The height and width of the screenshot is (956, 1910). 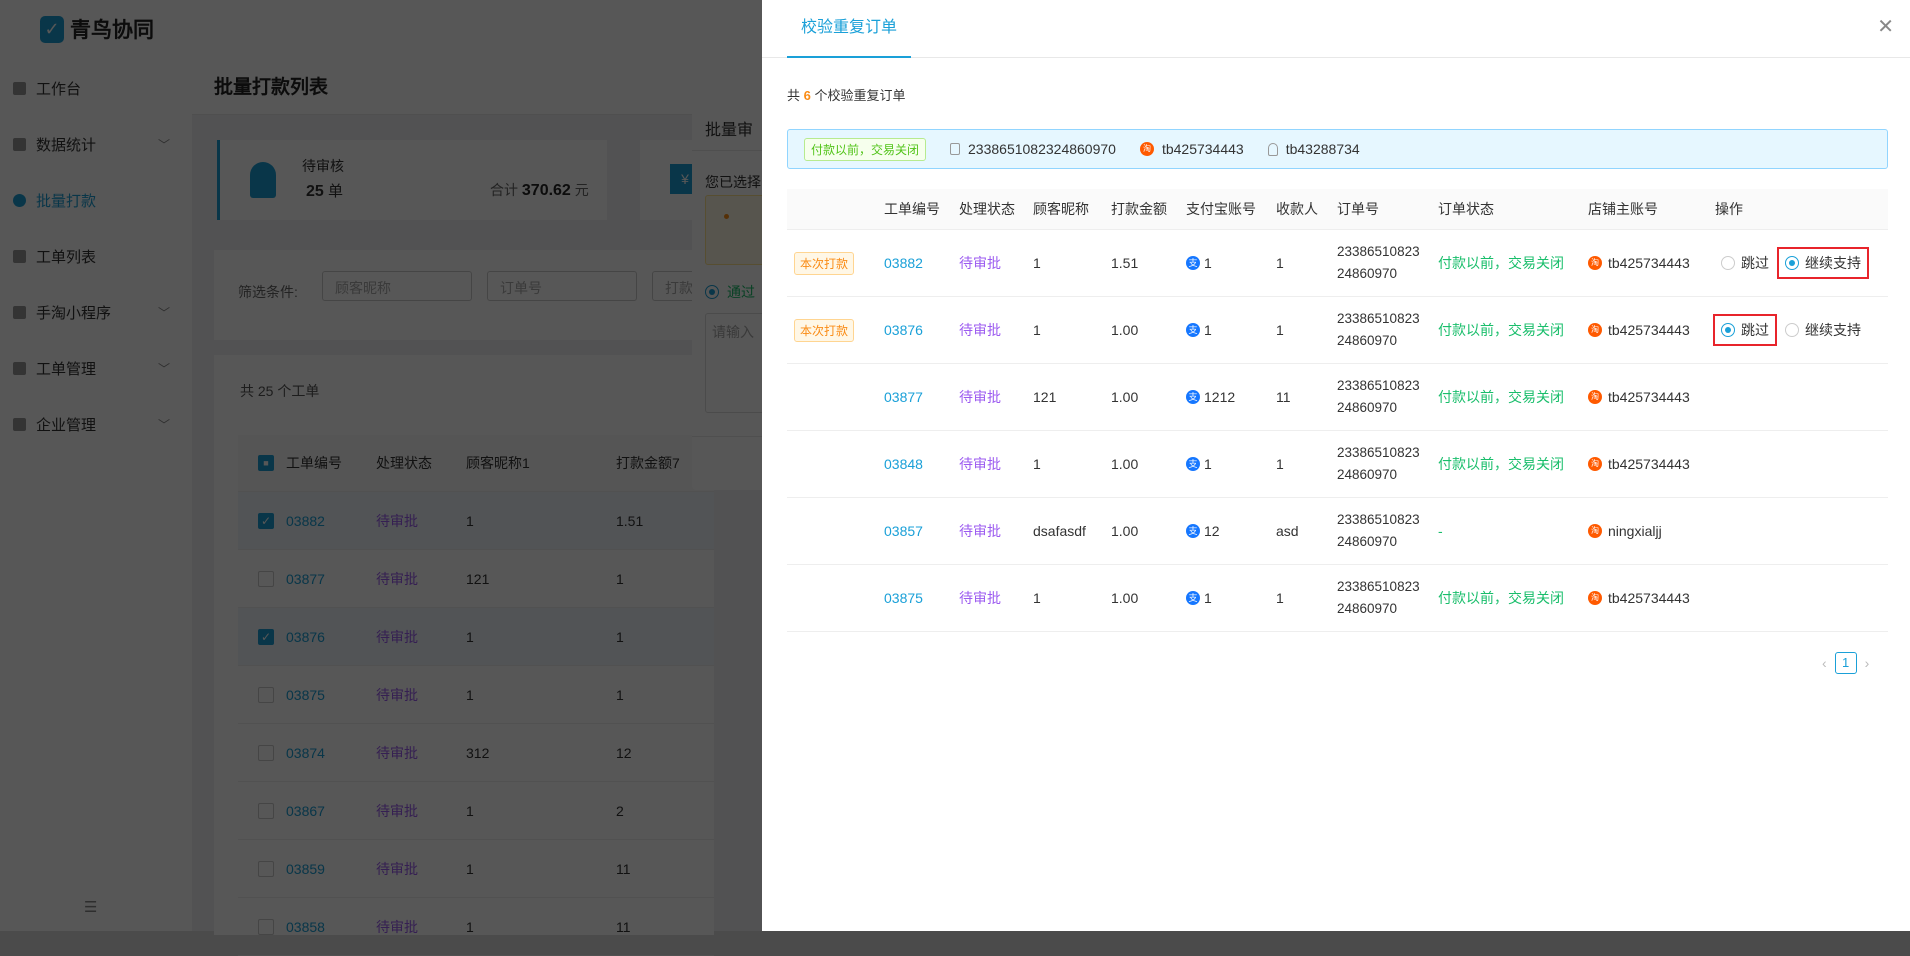 I want to click on tag-cell: 本次打款, so click(x=824, y=263).